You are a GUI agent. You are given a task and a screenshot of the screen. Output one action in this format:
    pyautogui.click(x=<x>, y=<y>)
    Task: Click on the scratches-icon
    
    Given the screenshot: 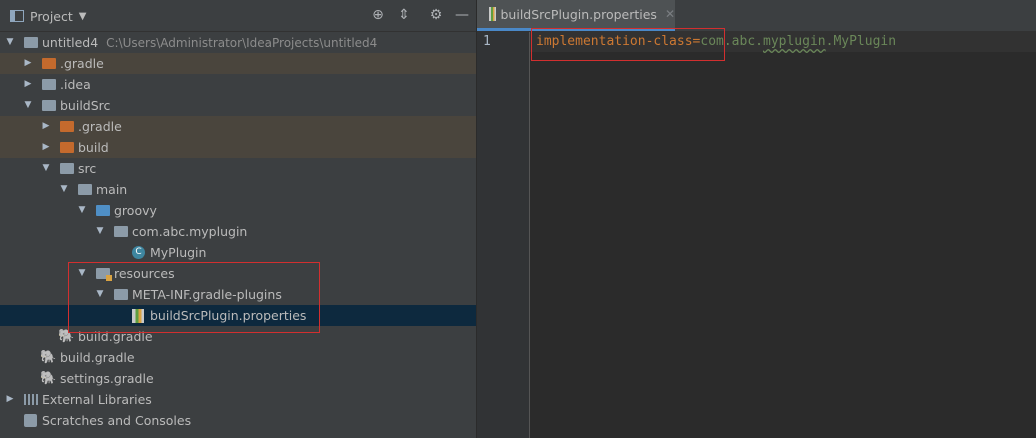 What is the action you would take?
    pyautogui.click(x=30, y=420)
    